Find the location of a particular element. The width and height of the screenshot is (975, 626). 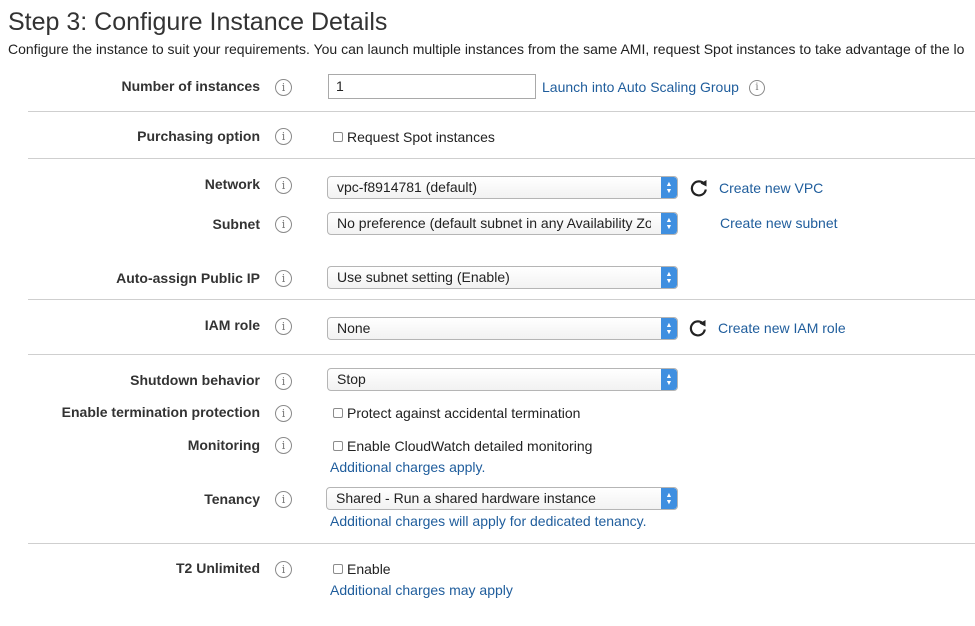

auto-assign-ip-label: Auto-assign Public IP is located at coordinates (188, 278).